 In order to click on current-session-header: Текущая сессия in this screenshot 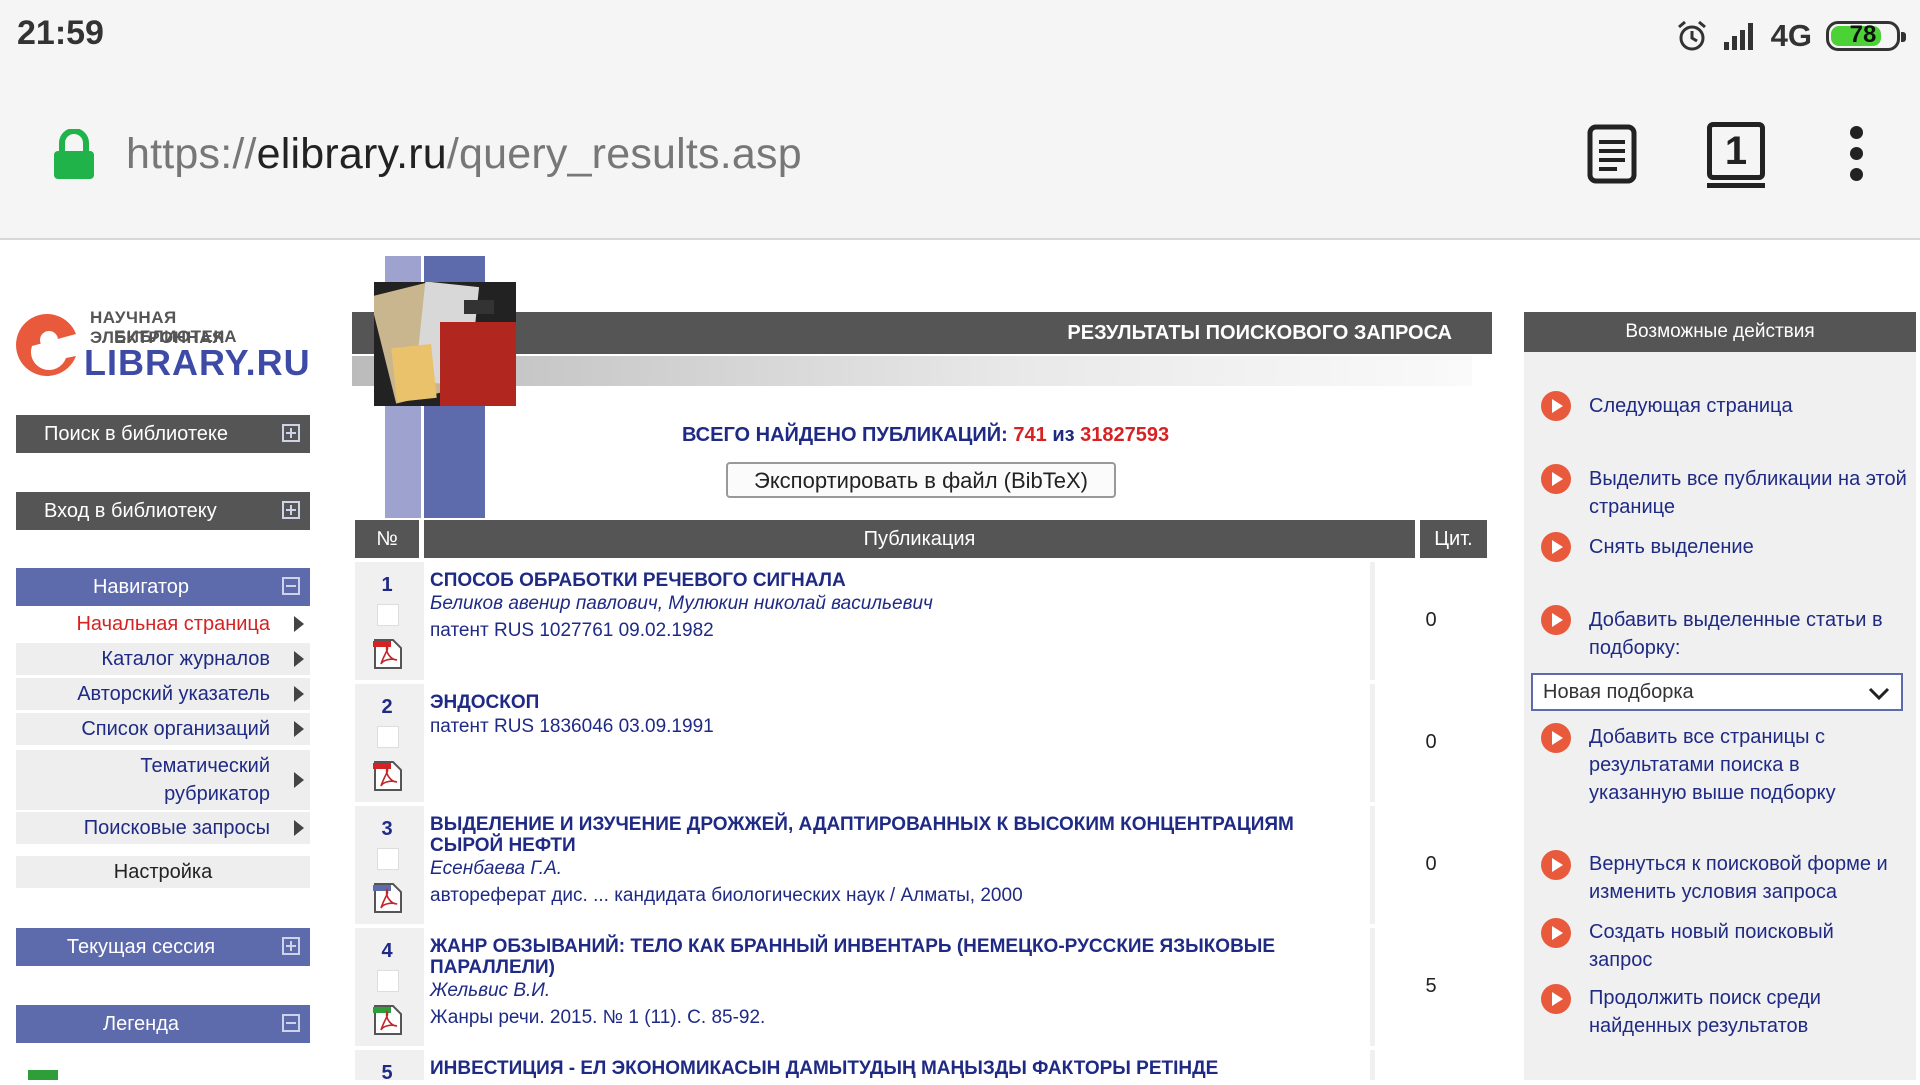, I will do `click(163, 947)`.